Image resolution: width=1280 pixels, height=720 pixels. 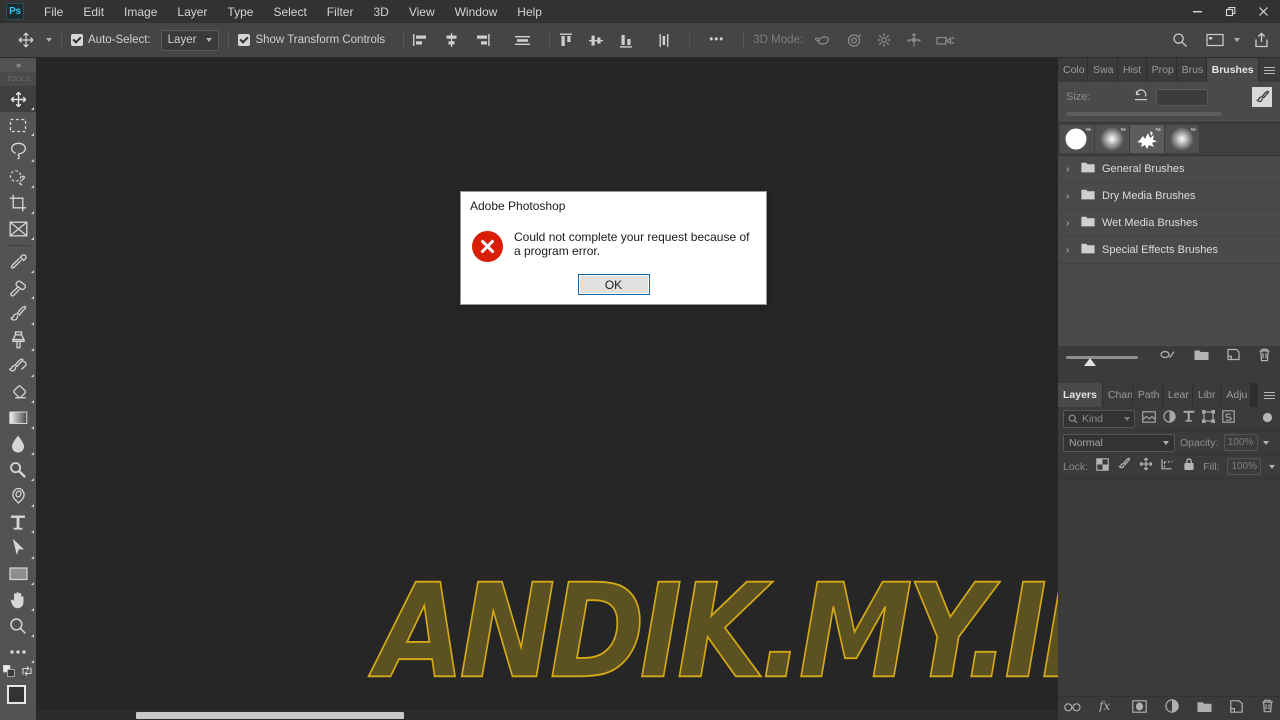 What do you see at coordinates (1208, 418) in the screenshot?
I see `filter-shape-icon` at bounding box center [1208, 418].